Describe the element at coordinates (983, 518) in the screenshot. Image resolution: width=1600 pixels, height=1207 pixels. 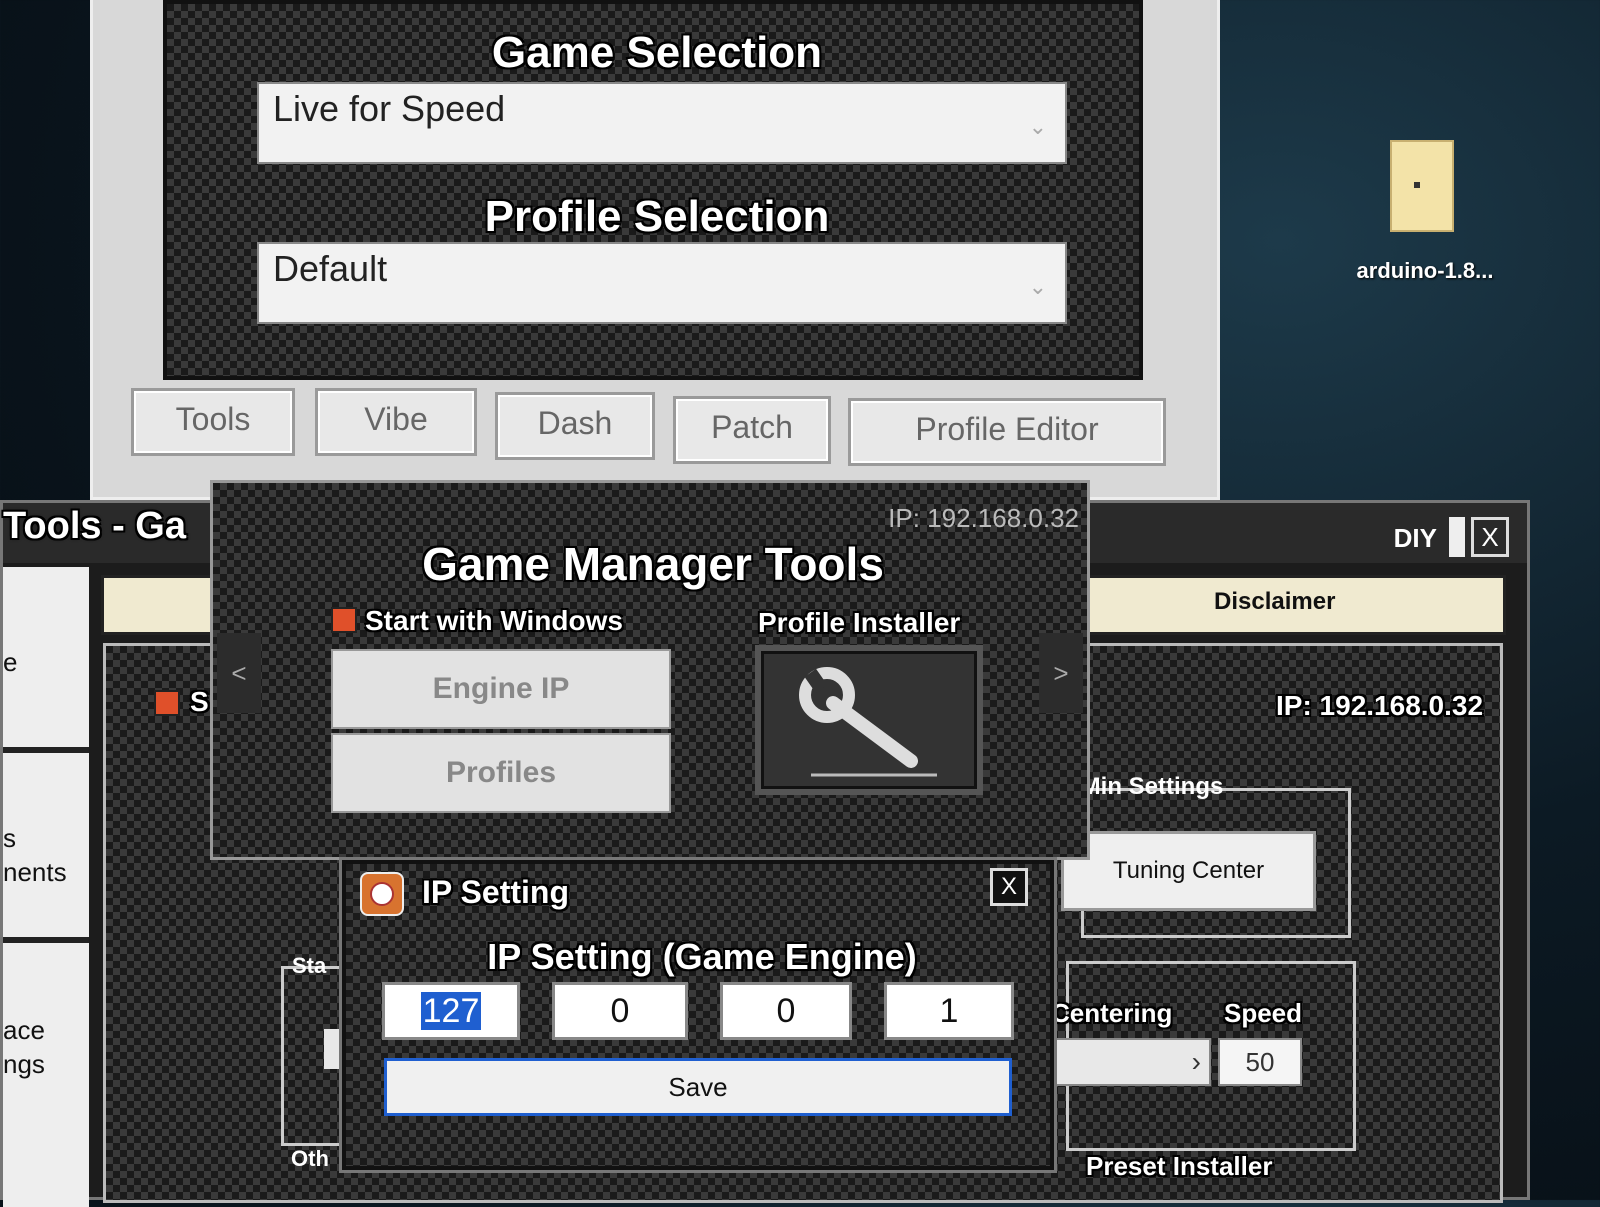
I see `gmt-ip-label: IP: 192.168.0.32` at that location.